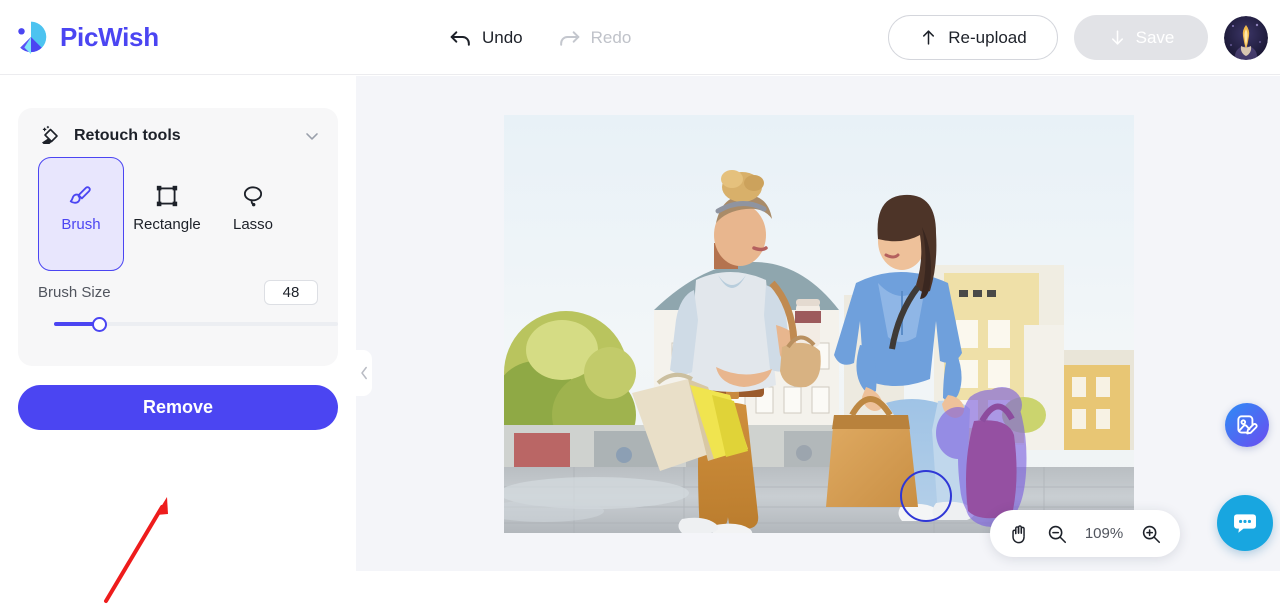  I want to click on red-arrow-annotation, so click(136, 550).